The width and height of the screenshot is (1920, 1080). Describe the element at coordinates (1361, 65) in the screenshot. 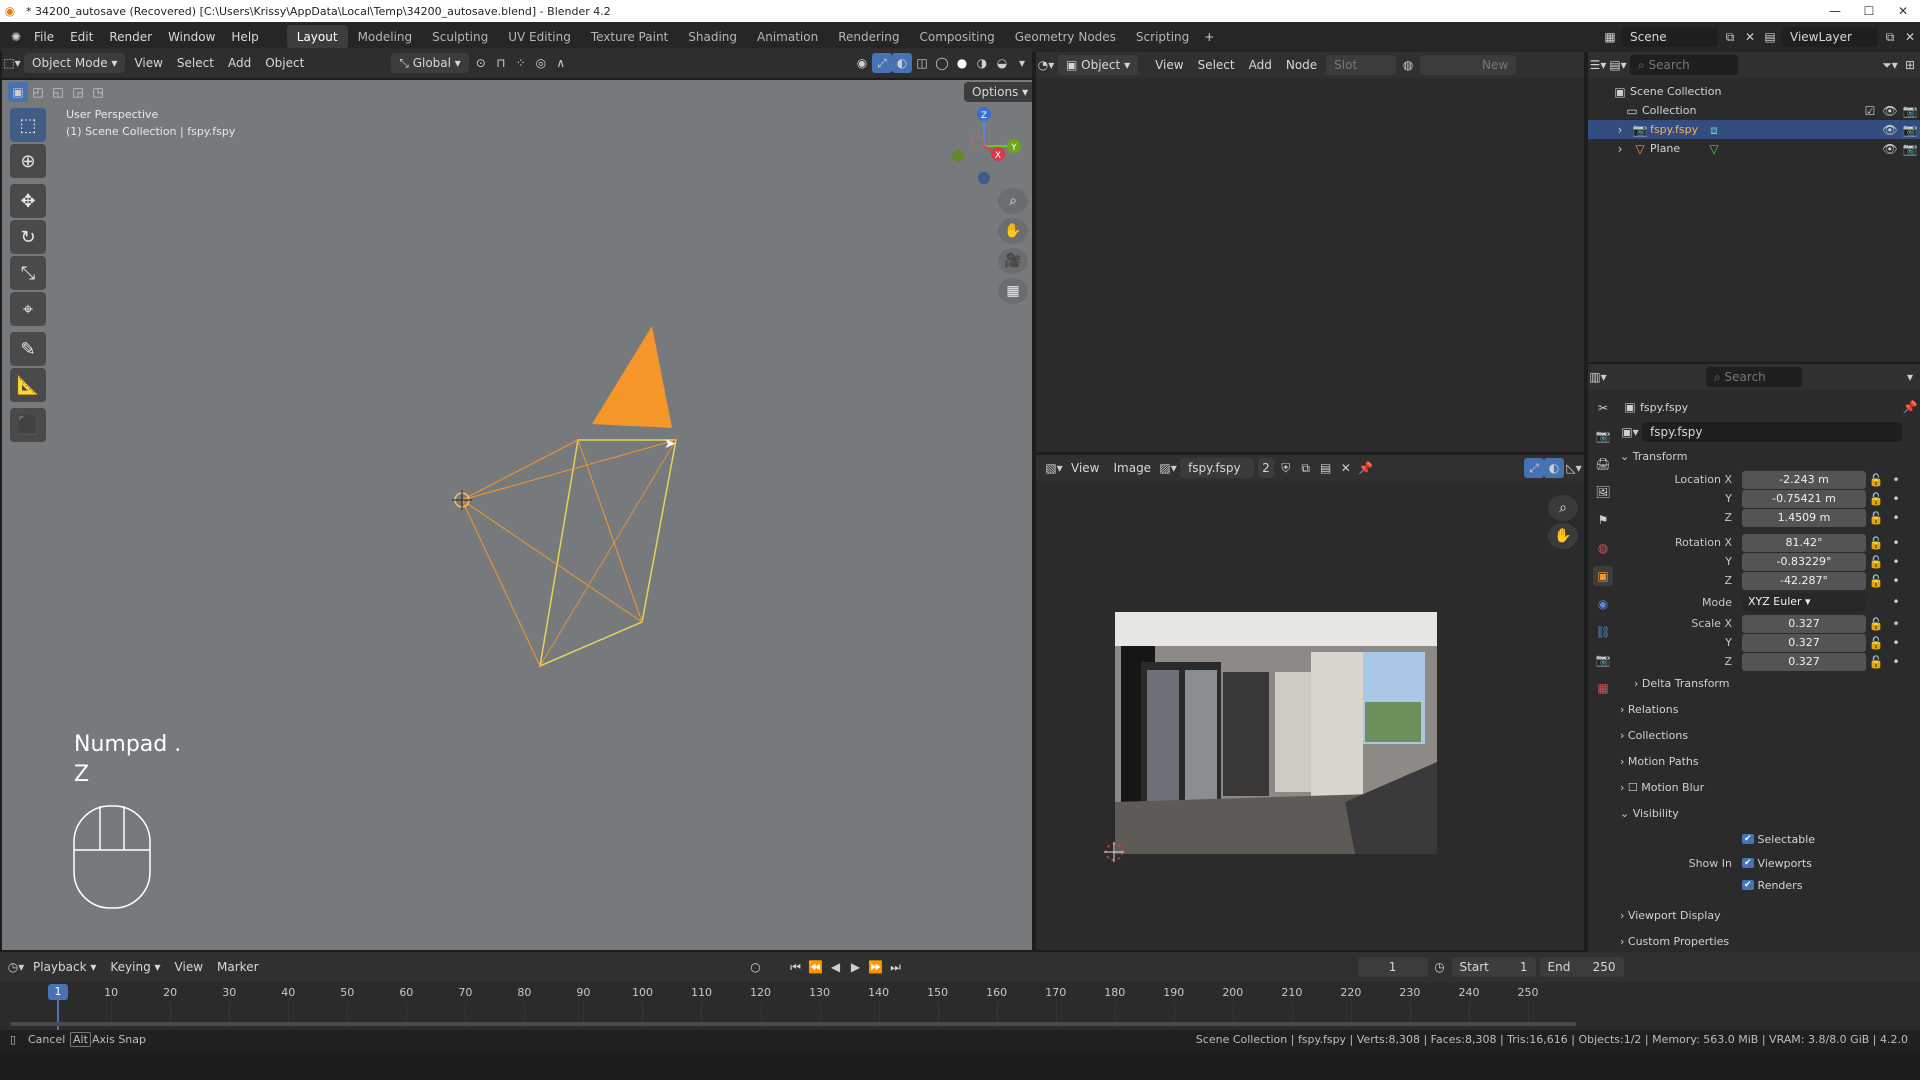

I see `slot-dropdown: Slot` at that location.